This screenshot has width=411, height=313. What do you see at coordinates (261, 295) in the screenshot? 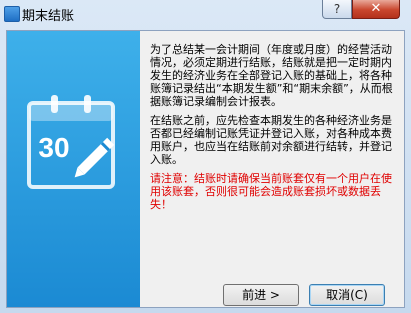
I see `next-button: 前进 >` at bounding box center [261, 295].